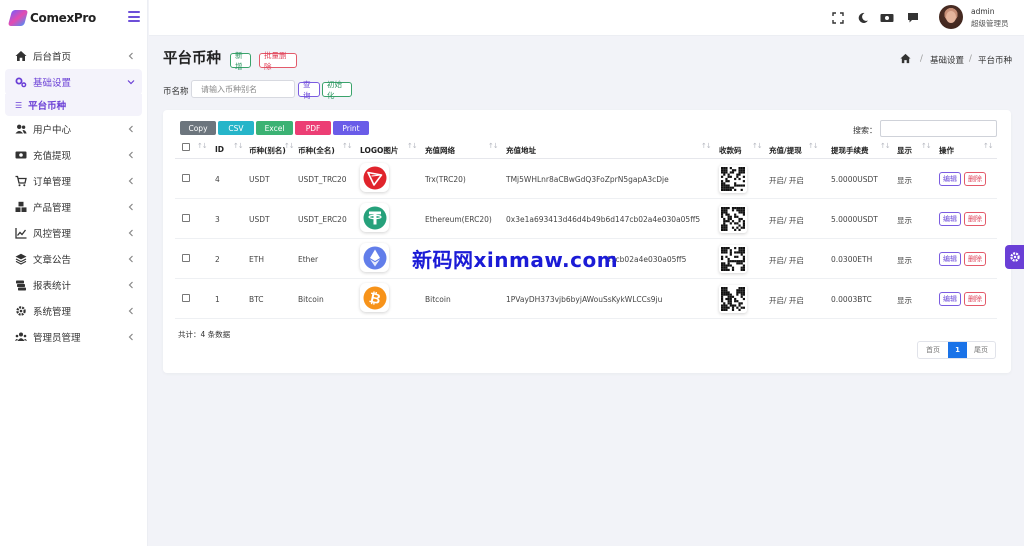  Describe the element at coordinates (851, 299) in the screenshot. I see `cell-fee: 0.0003BTC` at that location.